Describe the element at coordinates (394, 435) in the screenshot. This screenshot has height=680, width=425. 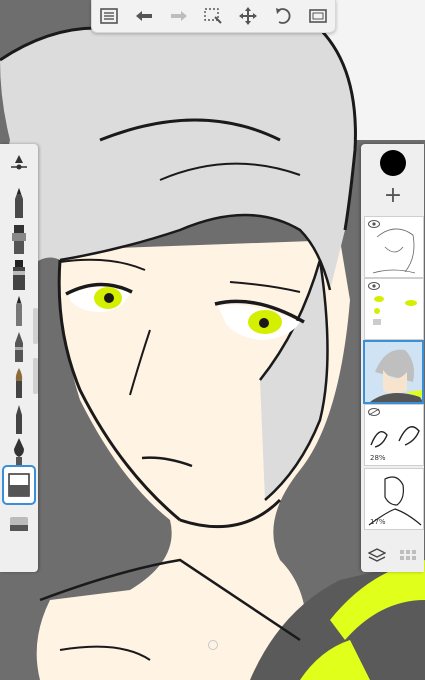
I see `layer-thumbnail-hands: 28%` at that location.